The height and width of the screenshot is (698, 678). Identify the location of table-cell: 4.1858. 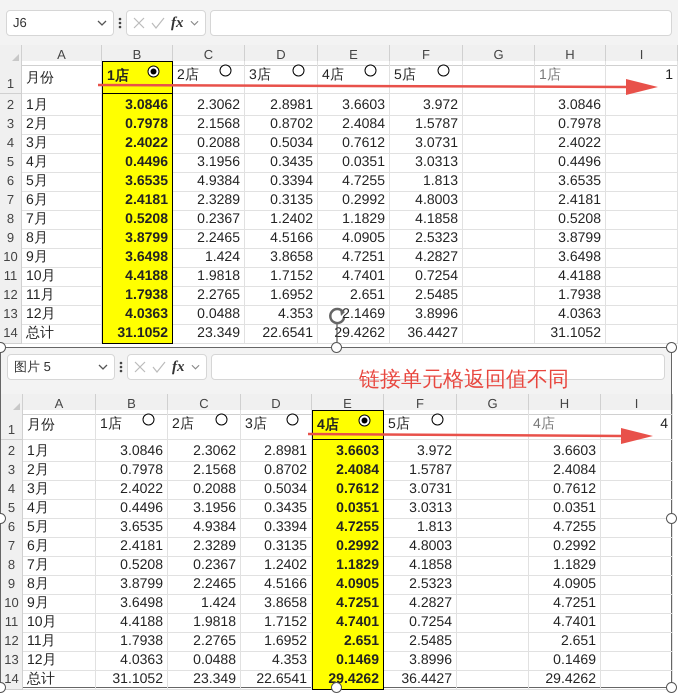
(426, 219).